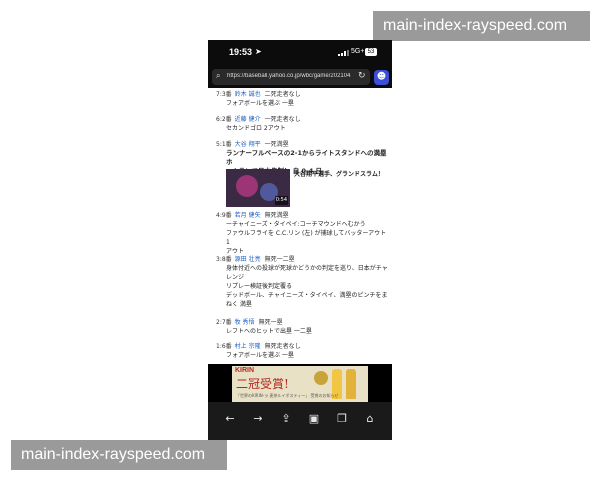  What do you see at coordinates (224, 215) in the screenshot?
I see `play-number: 4:9番` at bounding box center [224, 215].